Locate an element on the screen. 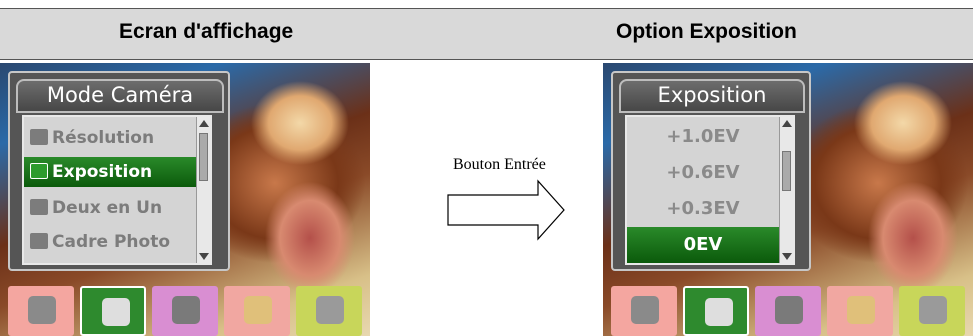 The width and height of the screenshot is (973, 336). exposure-option-list: +1.0EV +0.6EV +0.3EV 0EV is located at coordinates (710, 190).